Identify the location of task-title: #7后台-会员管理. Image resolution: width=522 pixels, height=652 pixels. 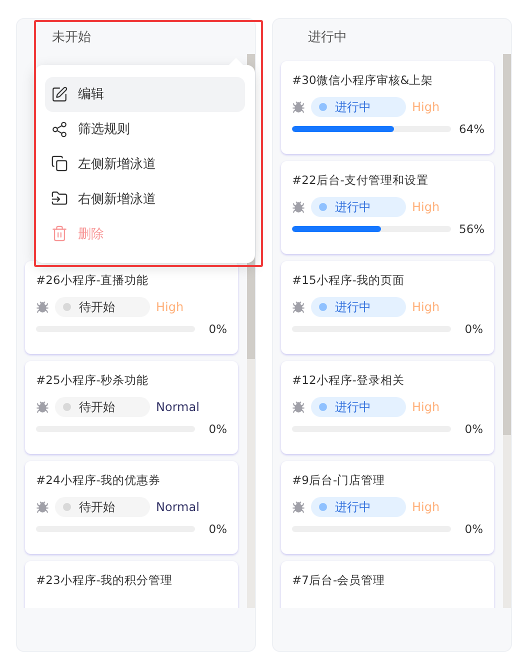
(339, 581).